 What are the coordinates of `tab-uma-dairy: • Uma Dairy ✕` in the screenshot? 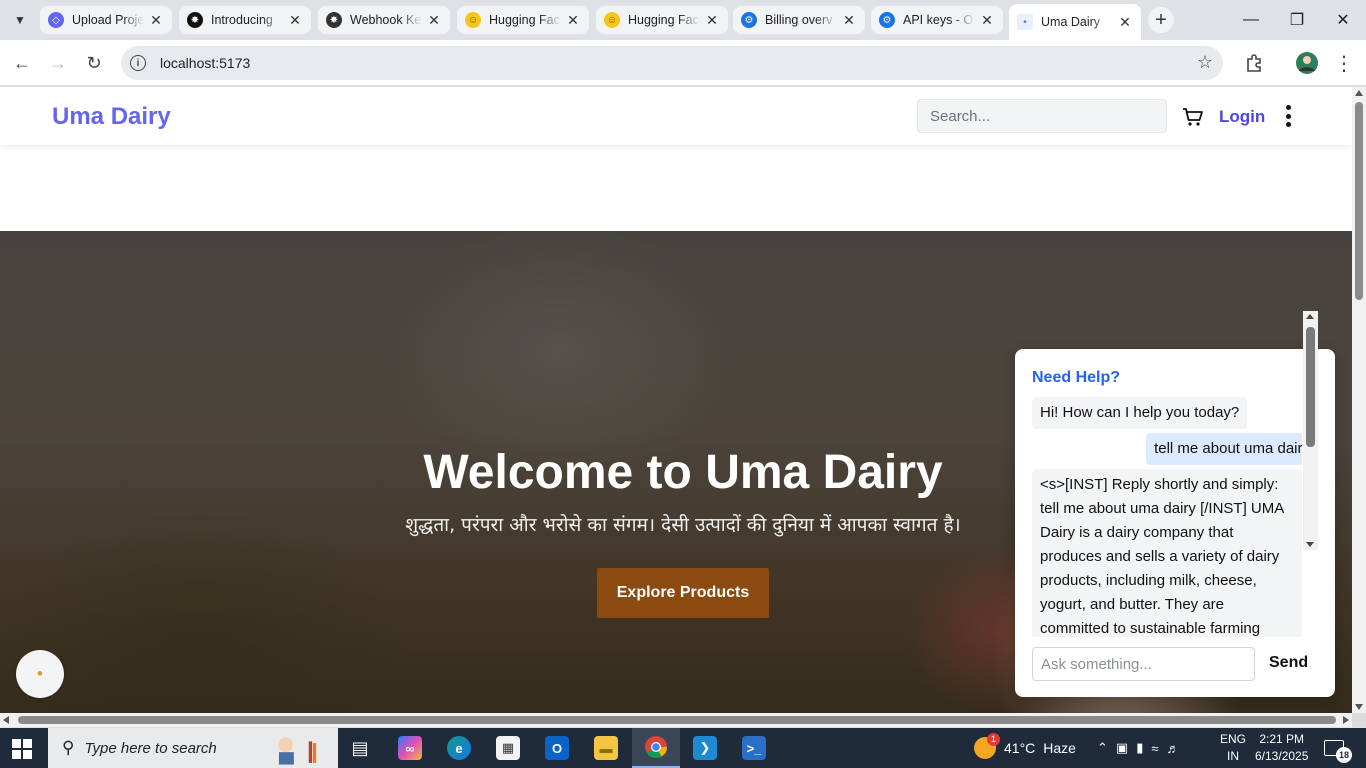 It's located at (1075, 22).